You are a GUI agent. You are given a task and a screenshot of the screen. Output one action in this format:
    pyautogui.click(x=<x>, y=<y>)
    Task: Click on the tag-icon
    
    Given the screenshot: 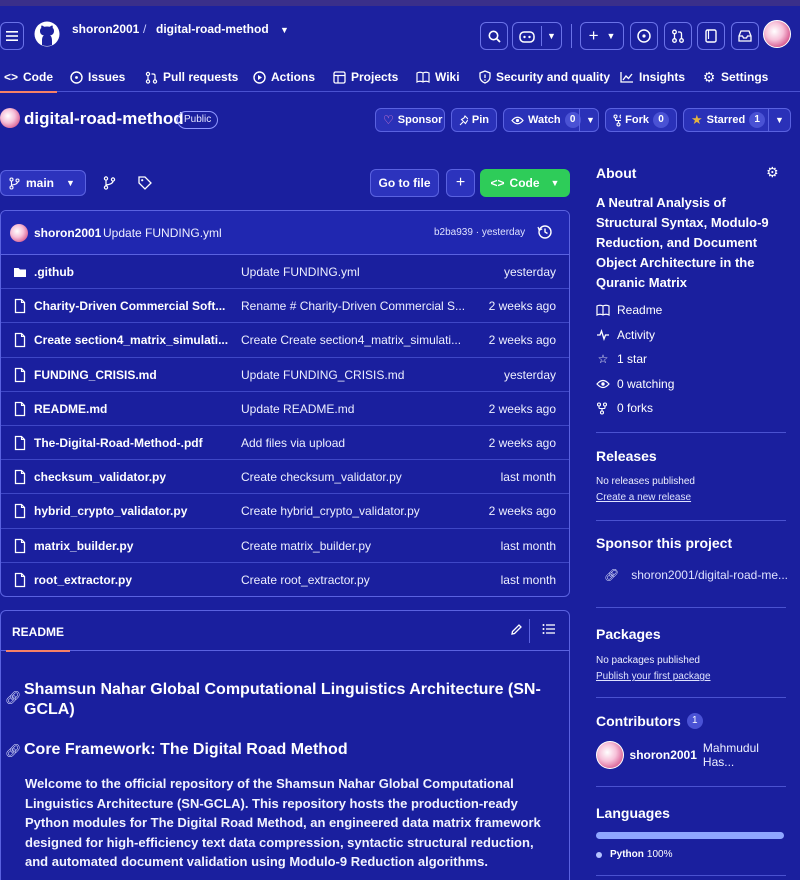 What is the action you would take?
    pyautogui.click(x=145, y=183)
    